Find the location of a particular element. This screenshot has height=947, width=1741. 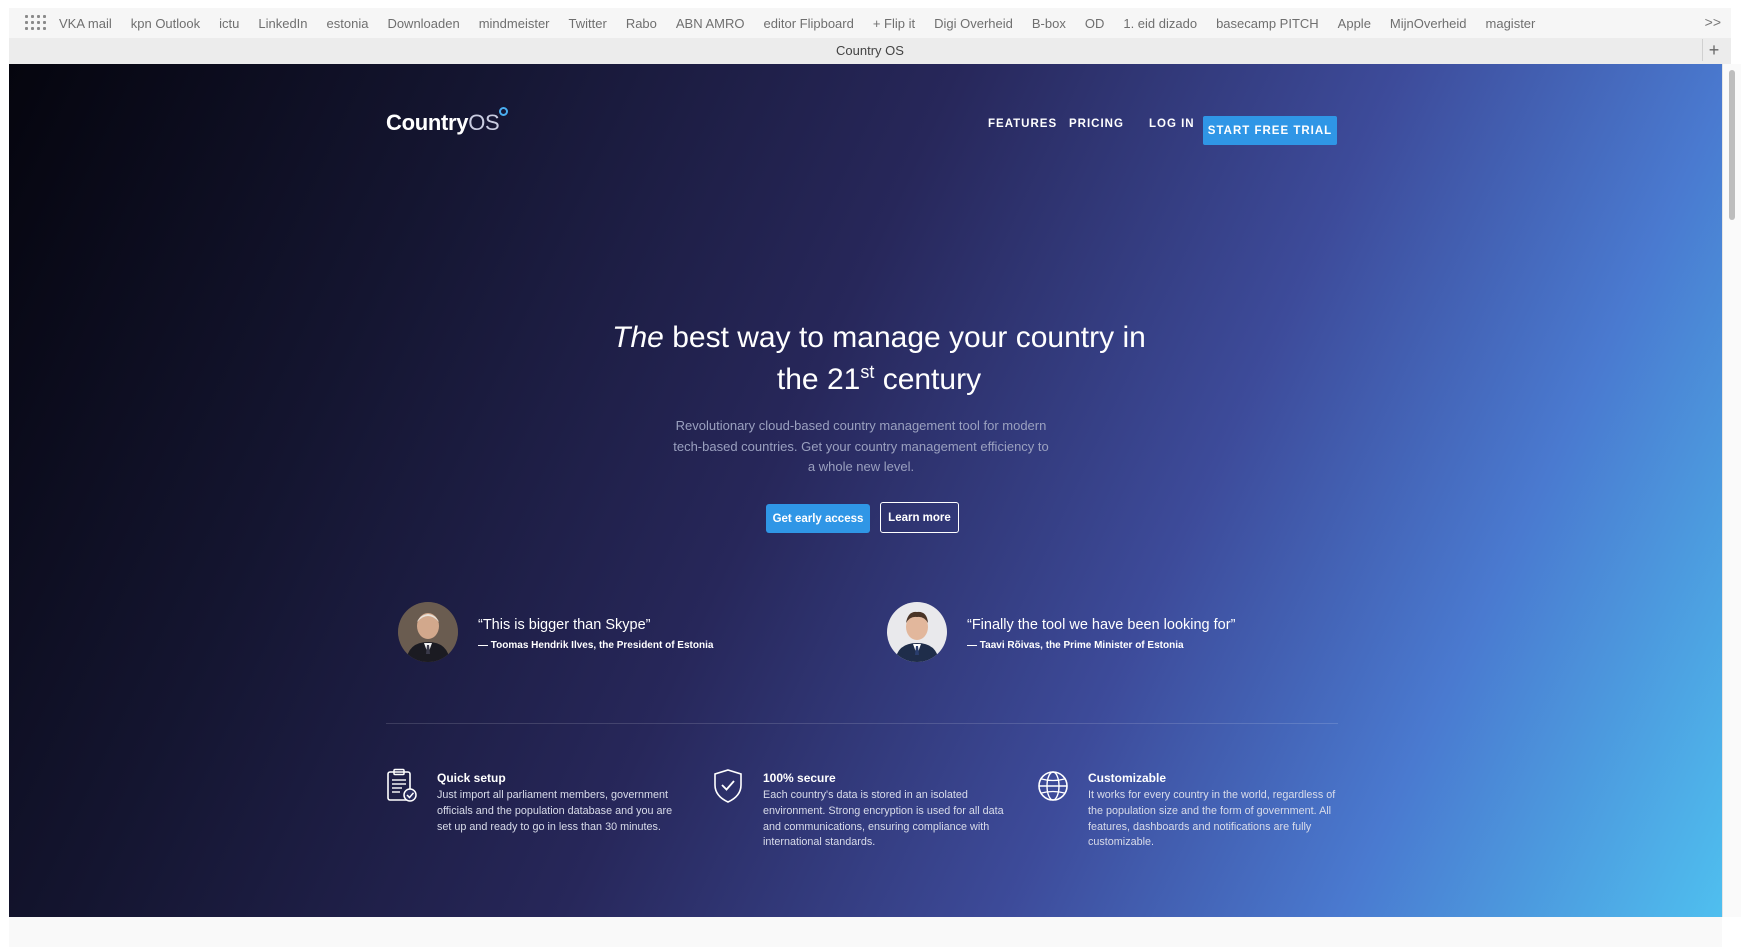

tab-bar: Country OS + is located at coordinates (870, 51).